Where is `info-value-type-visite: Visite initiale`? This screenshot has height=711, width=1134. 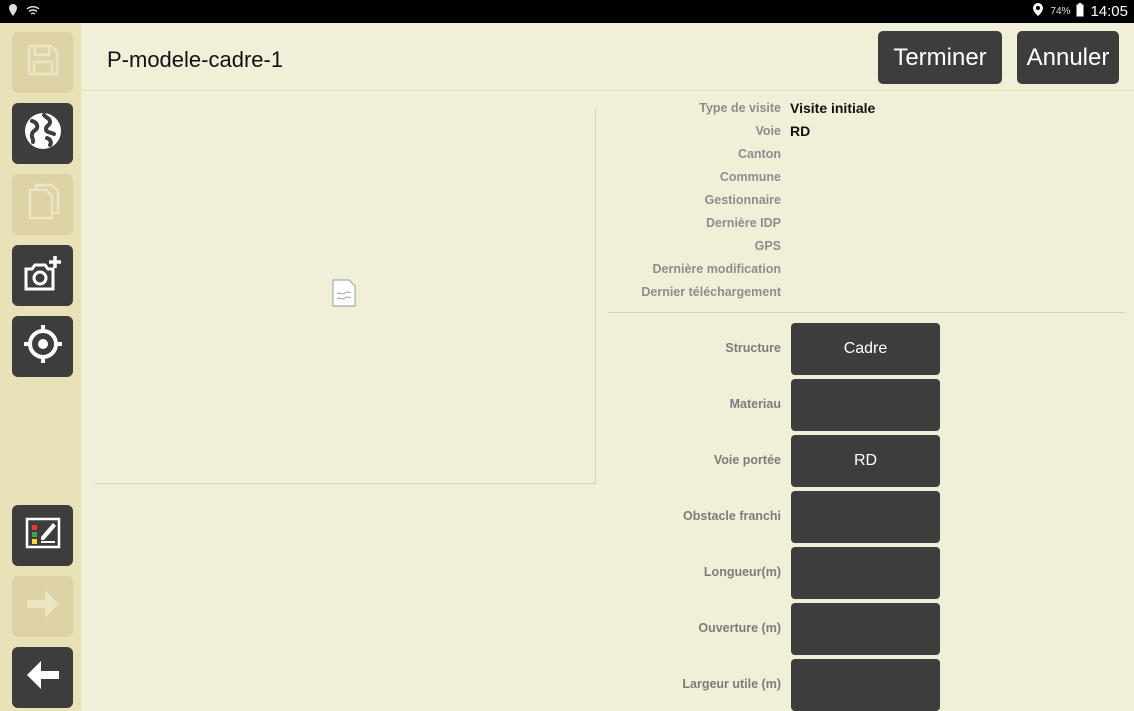
info-value-type-visite: Visite initiale is located at coordinates (833, 108).